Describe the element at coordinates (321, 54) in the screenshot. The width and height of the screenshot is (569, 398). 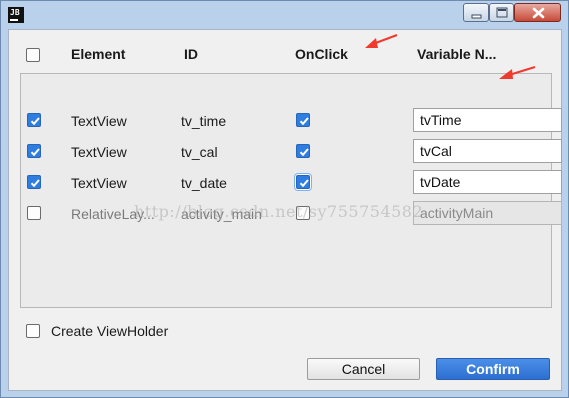
I see `column-header-onclick: OnClick` at that location.